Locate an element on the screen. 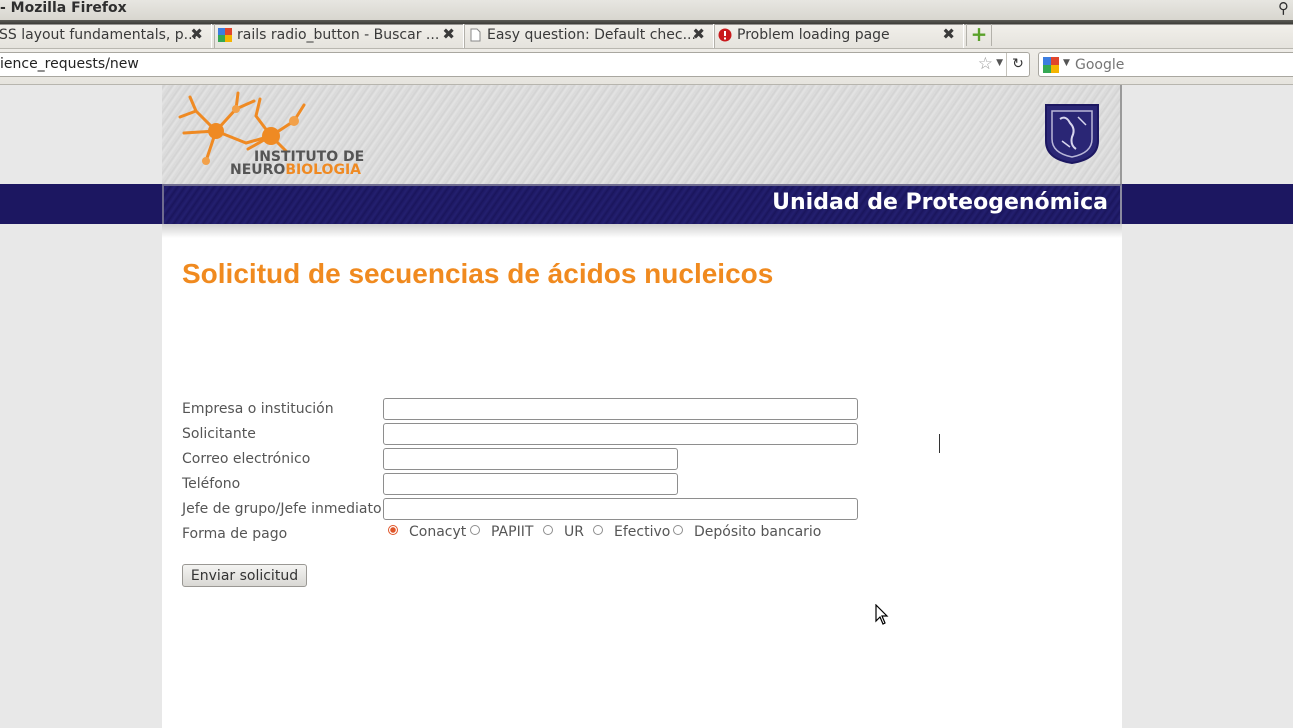 Image resolution: width=1293 pixels, height=728 pixels. logo-neuro: NEURO is located at coordinates (258, 170).